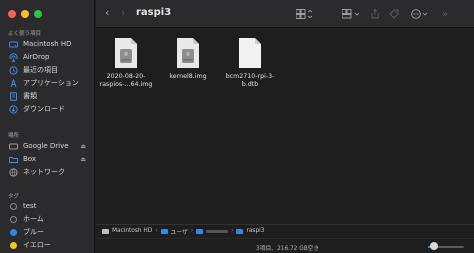  I want to click on window-controls, so click(25, 14).